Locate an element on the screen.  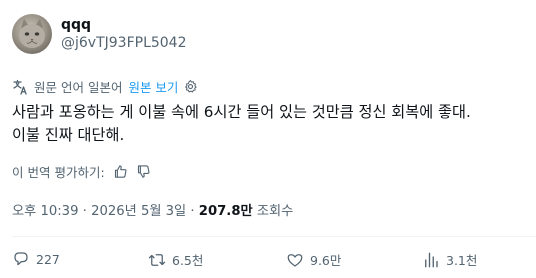
display-name: qqq is located at coordinates (124, 25).